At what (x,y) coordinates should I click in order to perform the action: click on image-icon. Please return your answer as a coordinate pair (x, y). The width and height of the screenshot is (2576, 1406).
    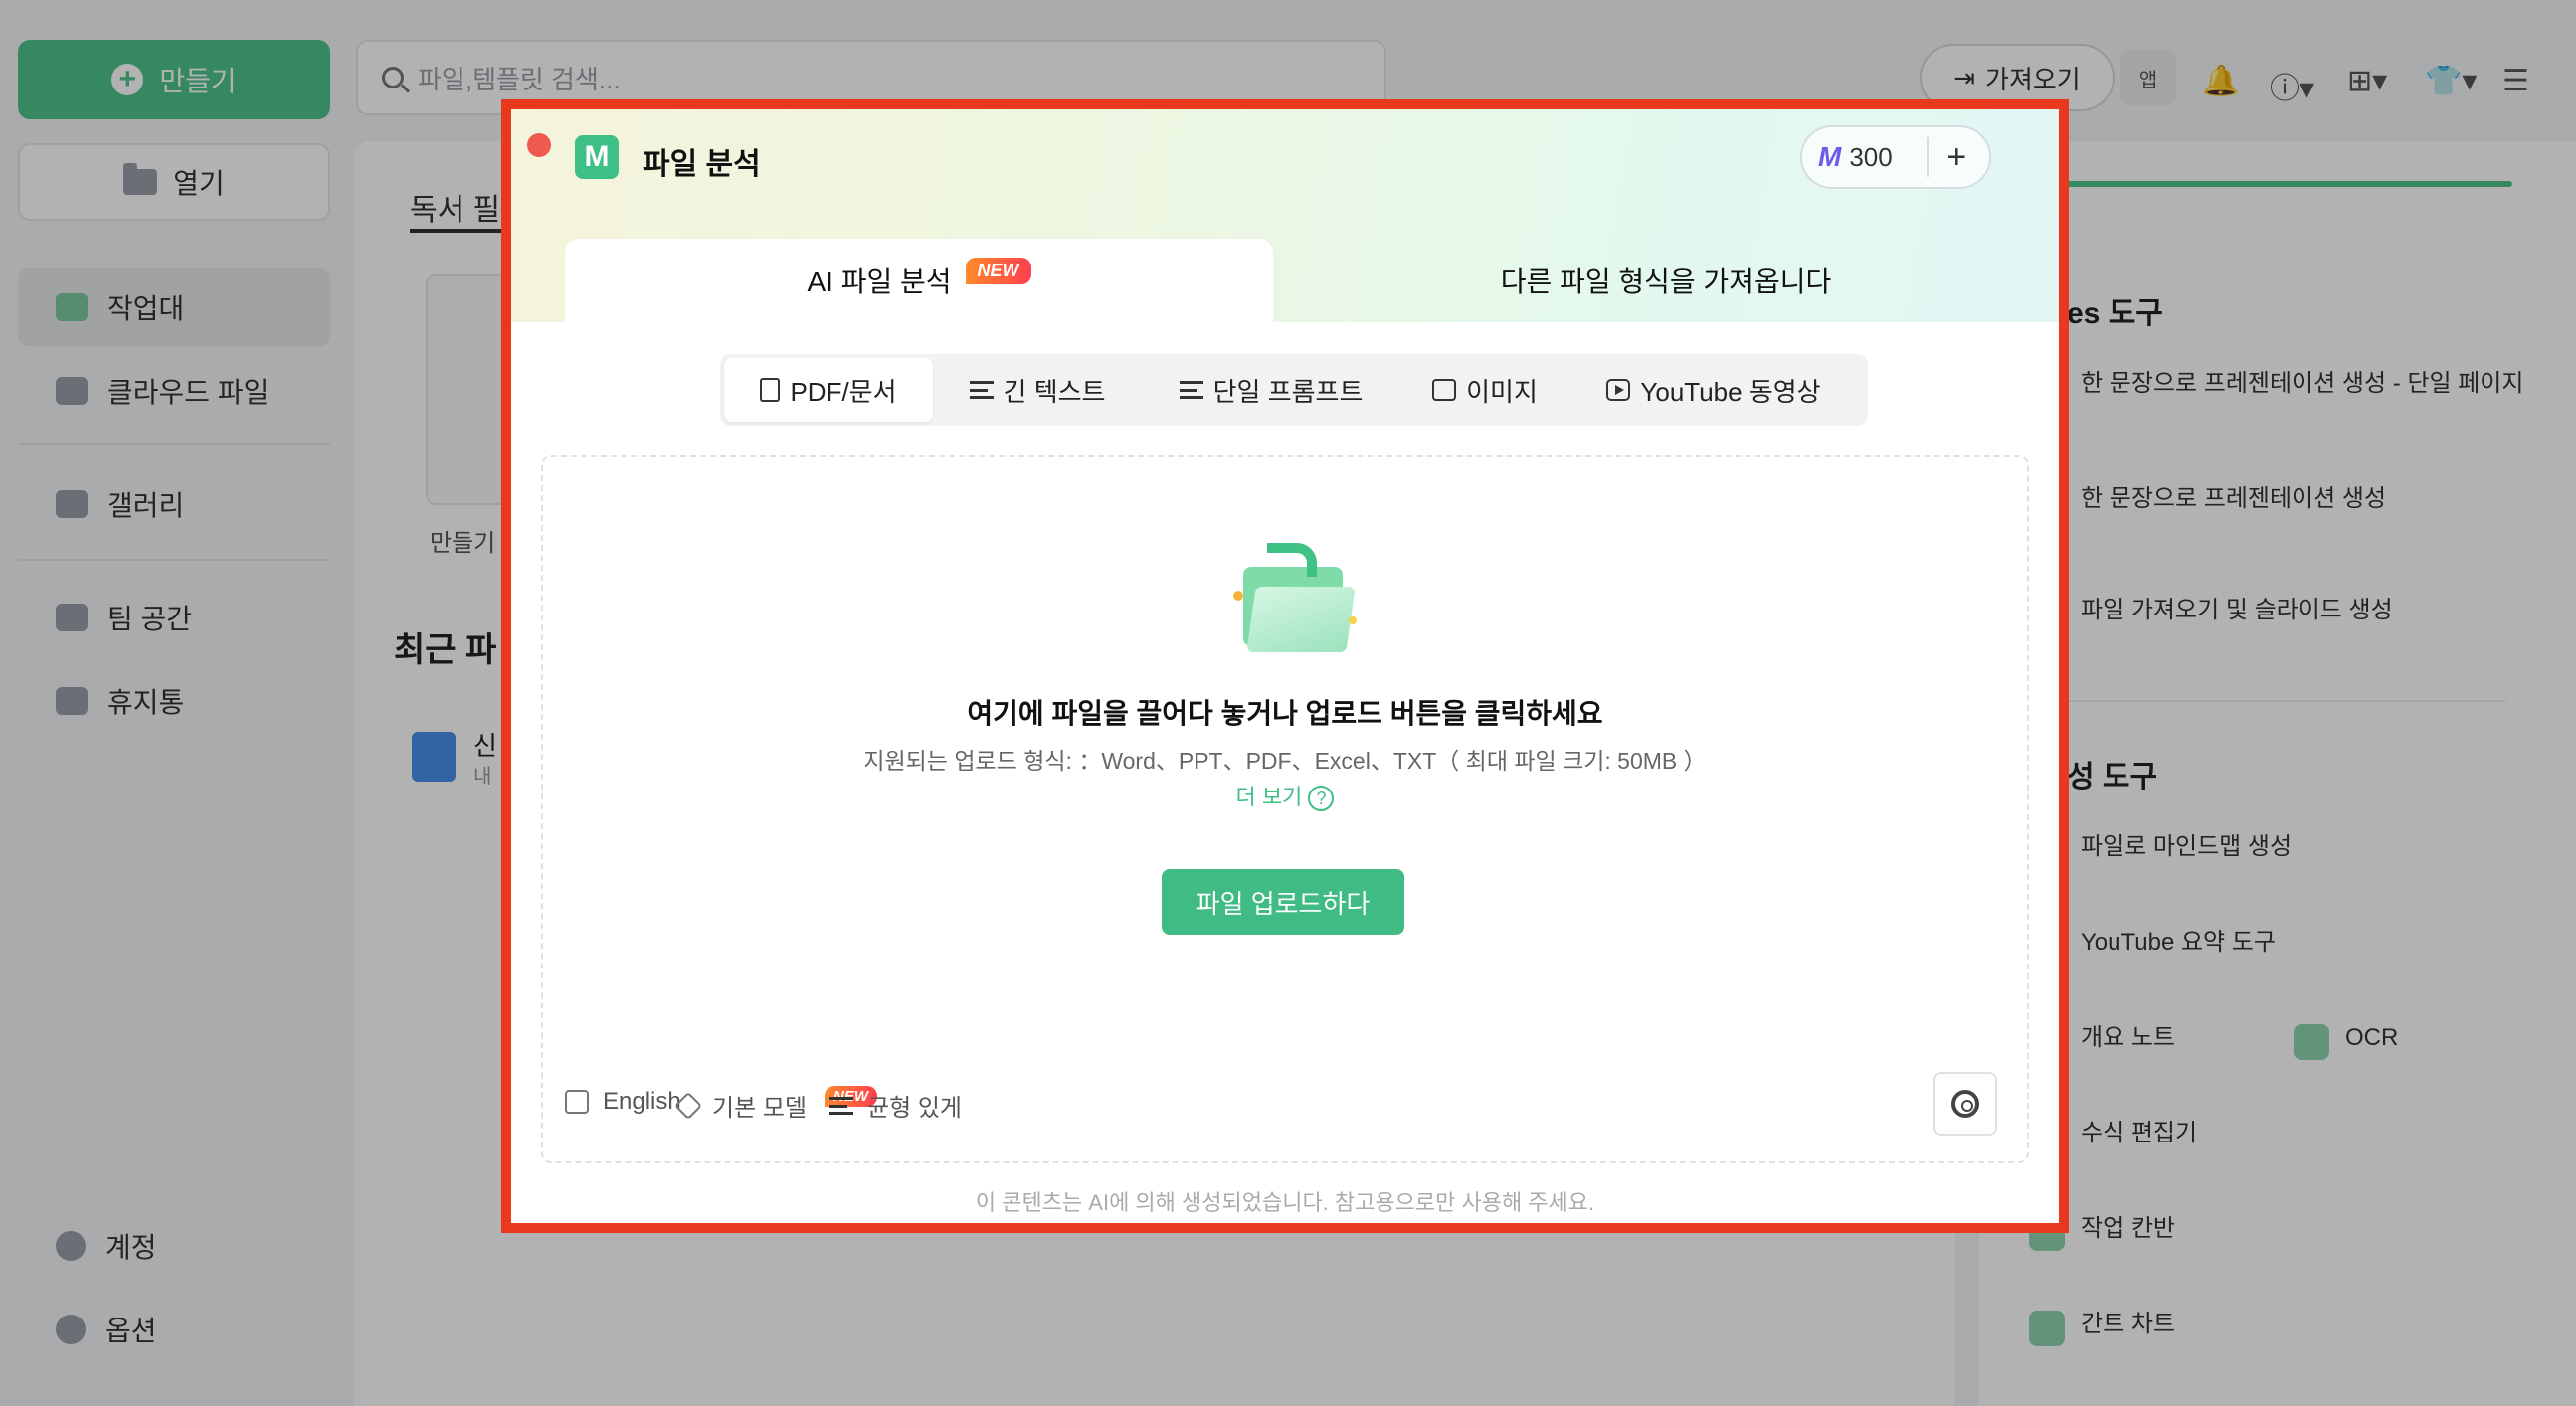
    Looking at the image, I should click on (1444, 390).